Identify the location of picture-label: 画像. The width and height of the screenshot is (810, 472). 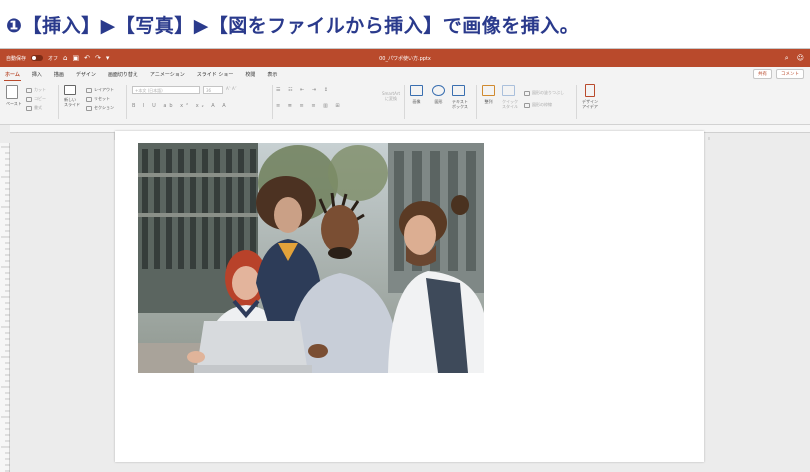
(416, 101).